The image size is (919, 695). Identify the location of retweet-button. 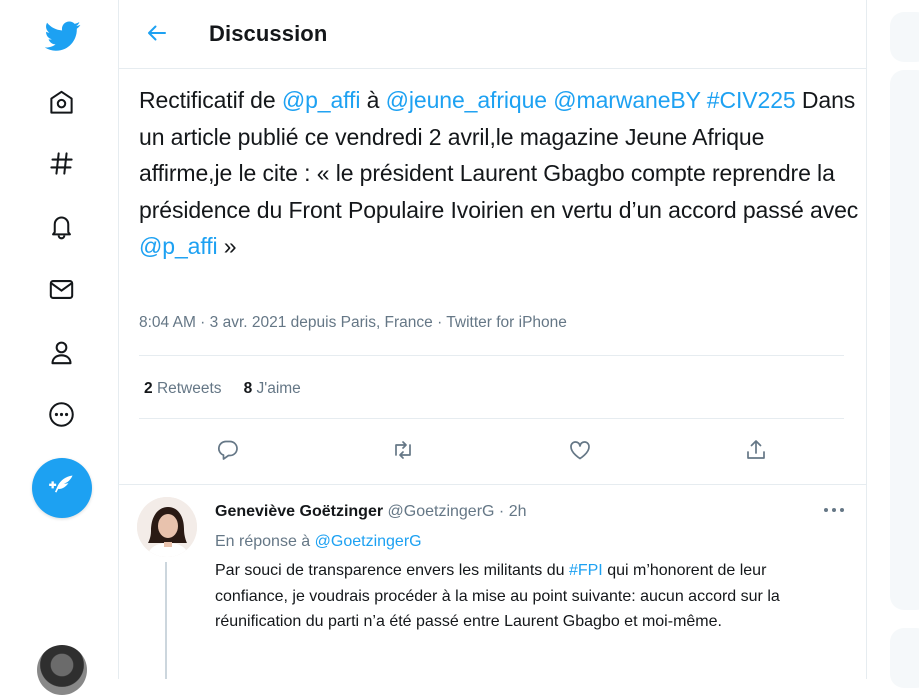
(403, 452).